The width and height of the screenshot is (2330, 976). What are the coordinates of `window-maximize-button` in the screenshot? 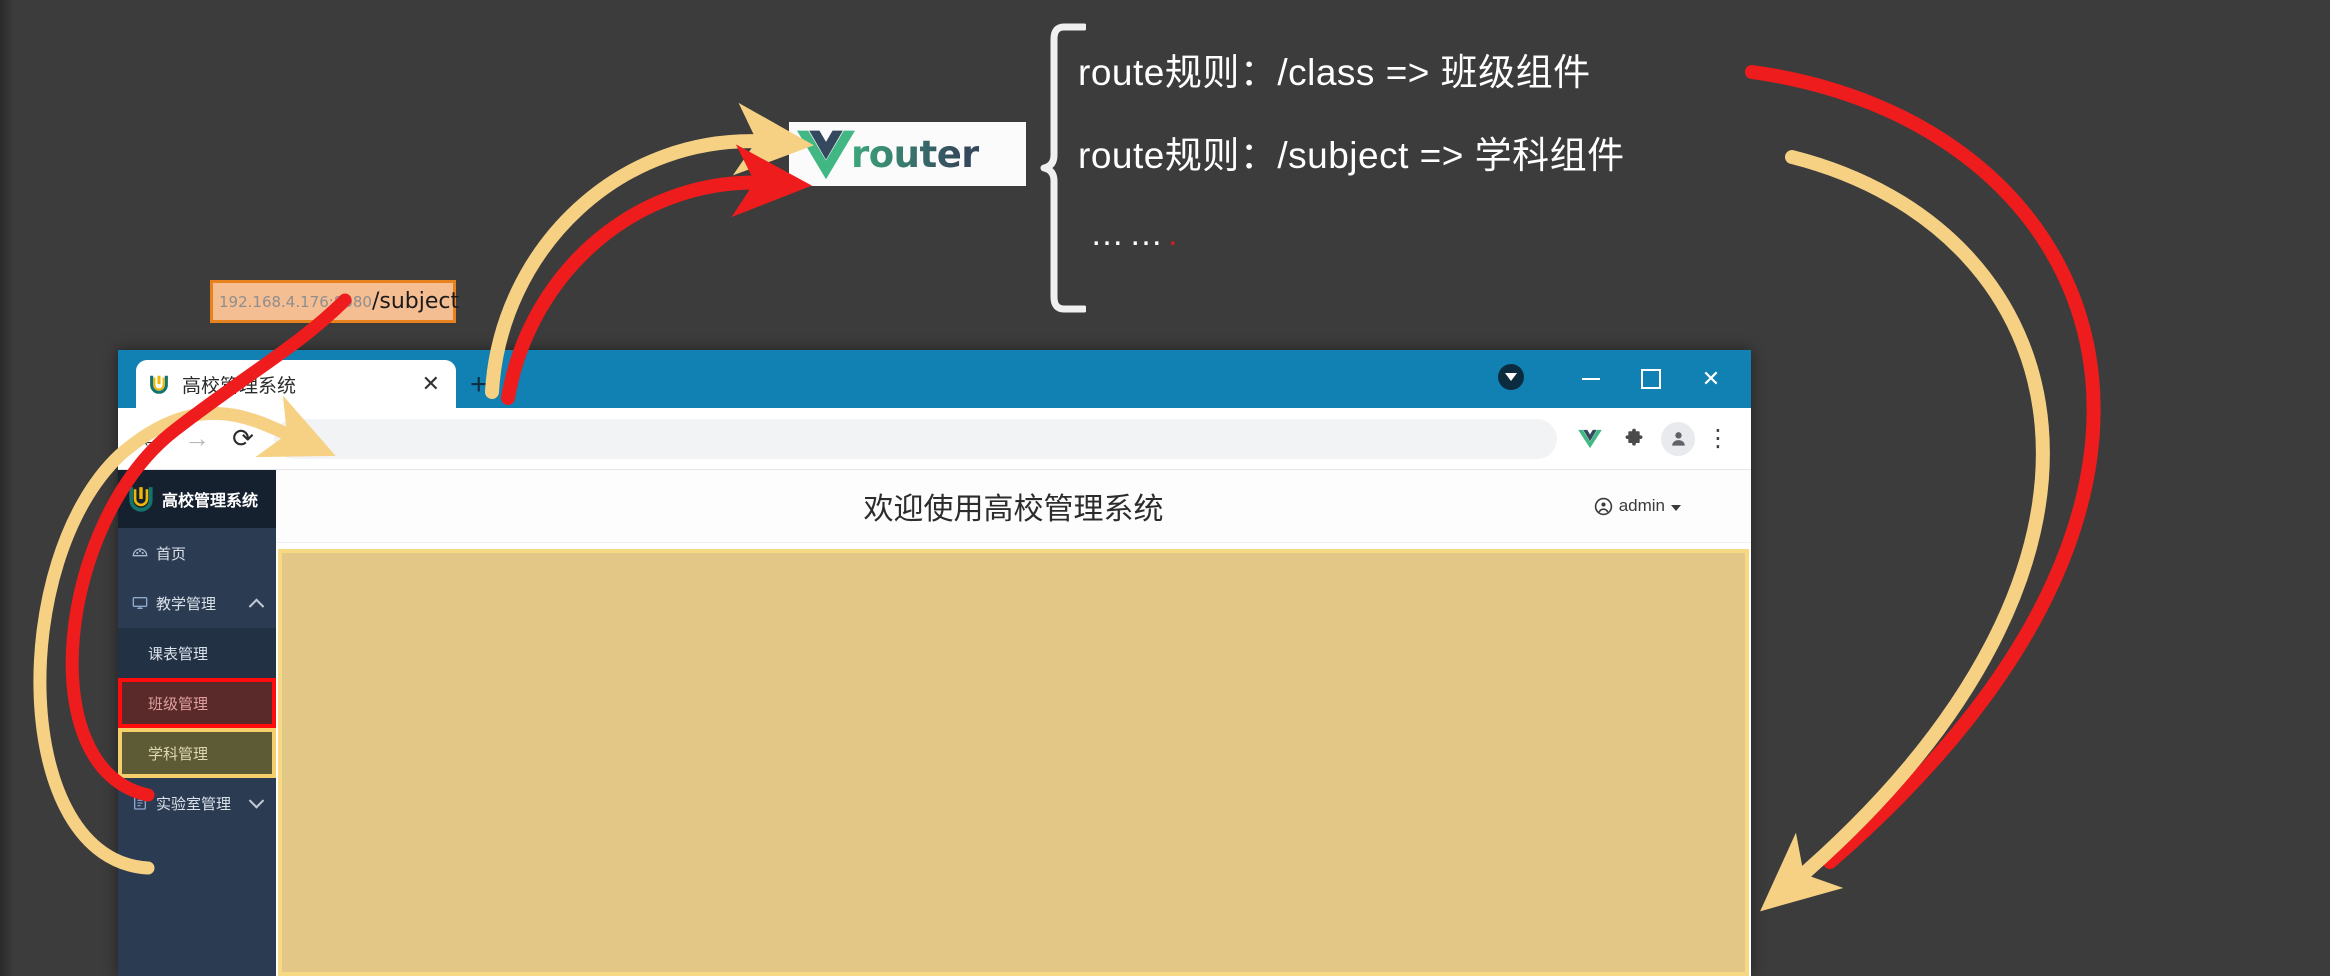 It's located at (1651, 379).